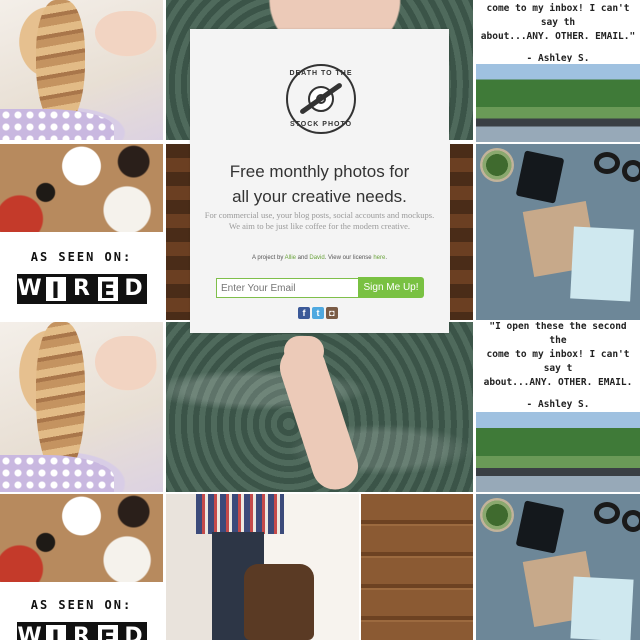  Describe the element at coordinates (81, 257) in the screenshot. I see `as-seen-on-label: AS SEEN ON:` at that location.